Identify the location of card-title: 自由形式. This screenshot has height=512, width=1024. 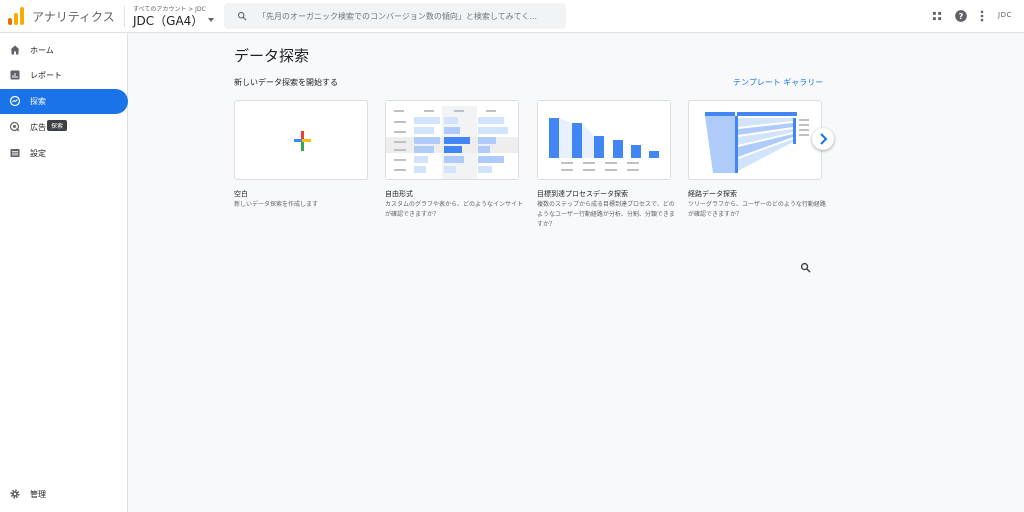
(399, 194).